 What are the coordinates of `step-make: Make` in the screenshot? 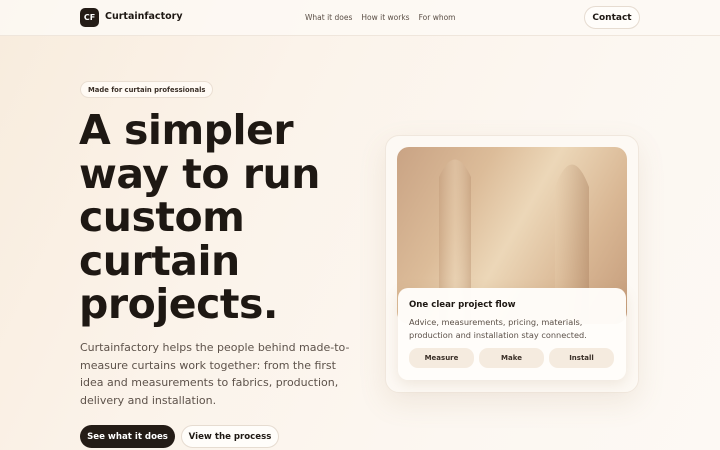 It's located at (511, 358).